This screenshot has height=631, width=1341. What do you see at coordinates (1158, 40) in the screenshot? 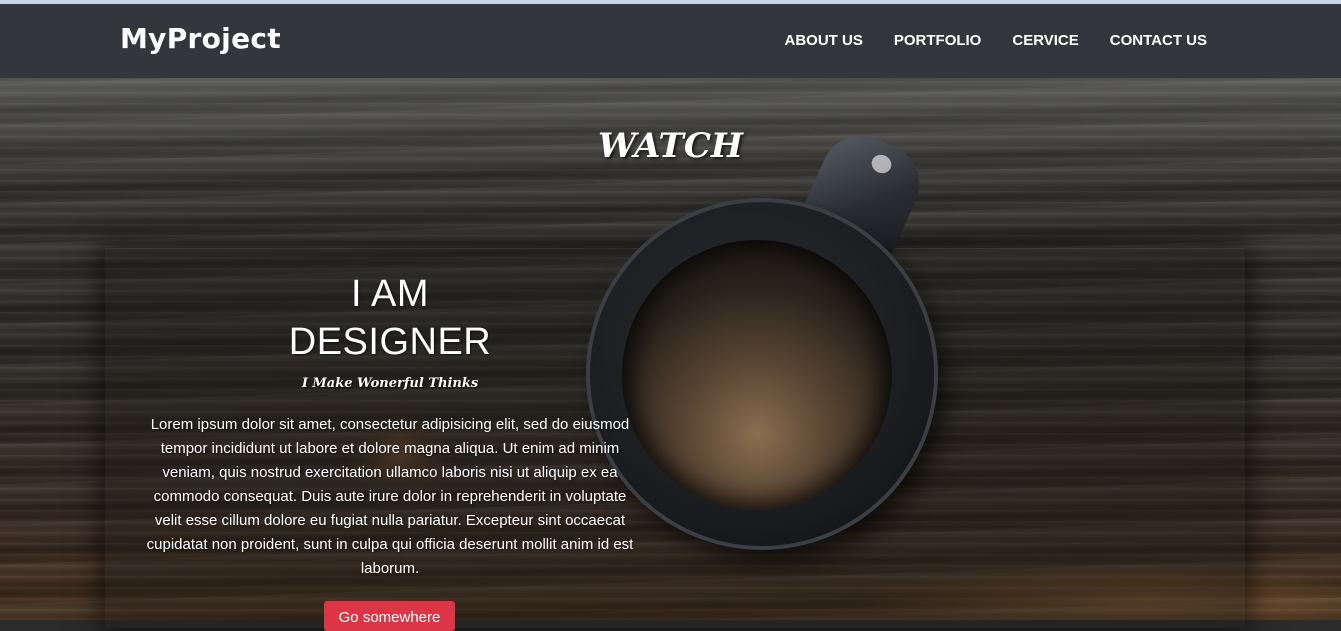
I see `nav-contact-us: CONTACT US` at bounding box center [1158, 40].